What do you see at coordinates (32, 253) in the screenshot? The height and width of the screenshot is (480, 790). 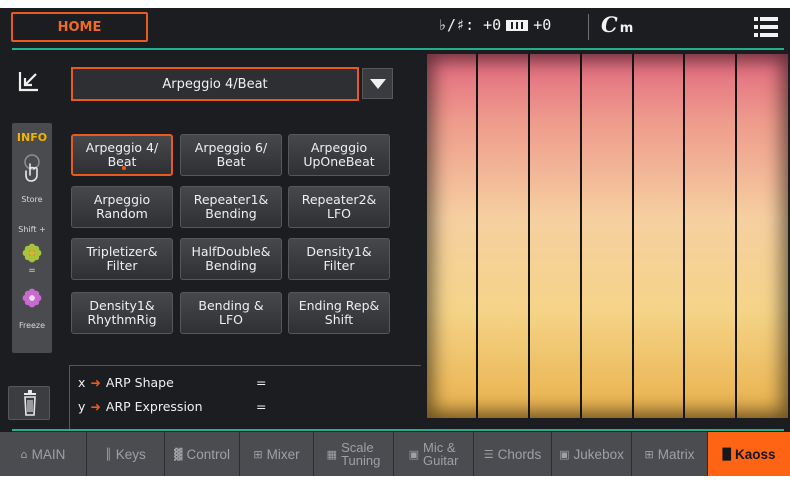 I see `flower-icon` at bounding box center [32, 253].